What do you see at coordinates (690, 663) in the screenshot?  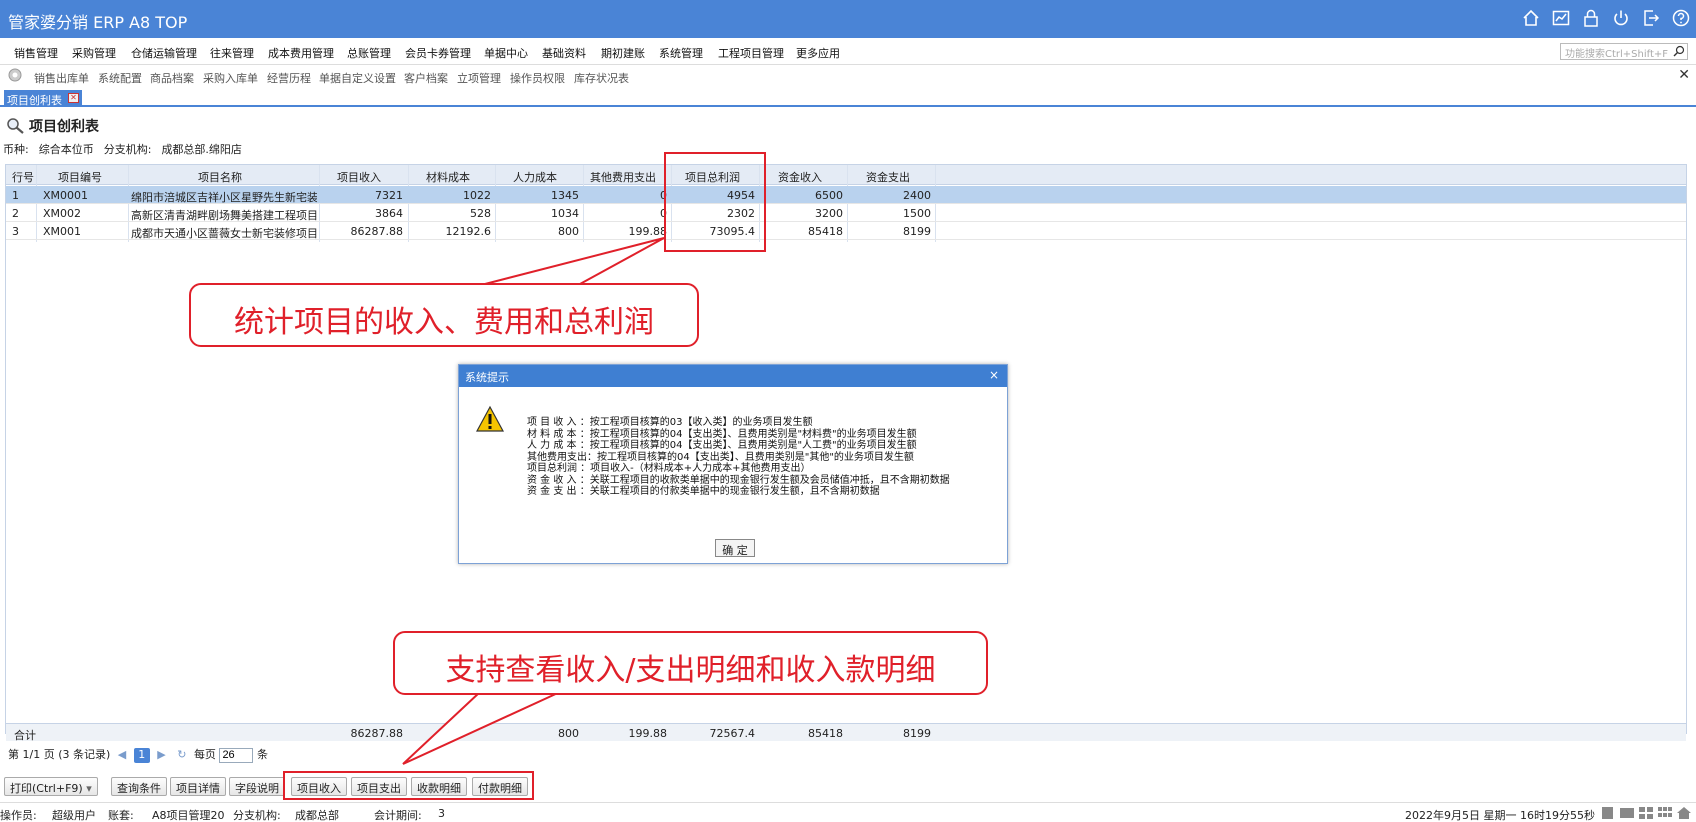 I see `callout-detail-view: 支持查看收入/支出明细和收入款明细` at bounding box center [690, 663].